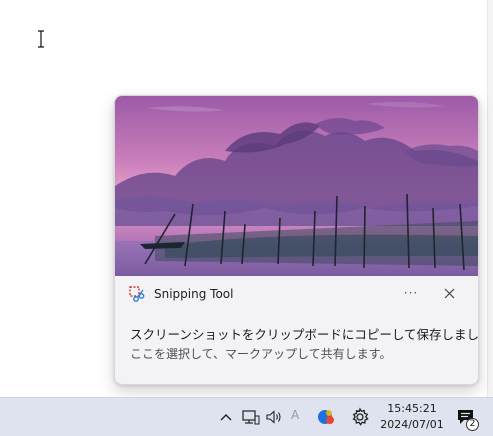 This screenshot has width=493, height=436. Describe the element at coordinates (41, 39) in the screenshot. I see `text-cursor-icon` at that location.